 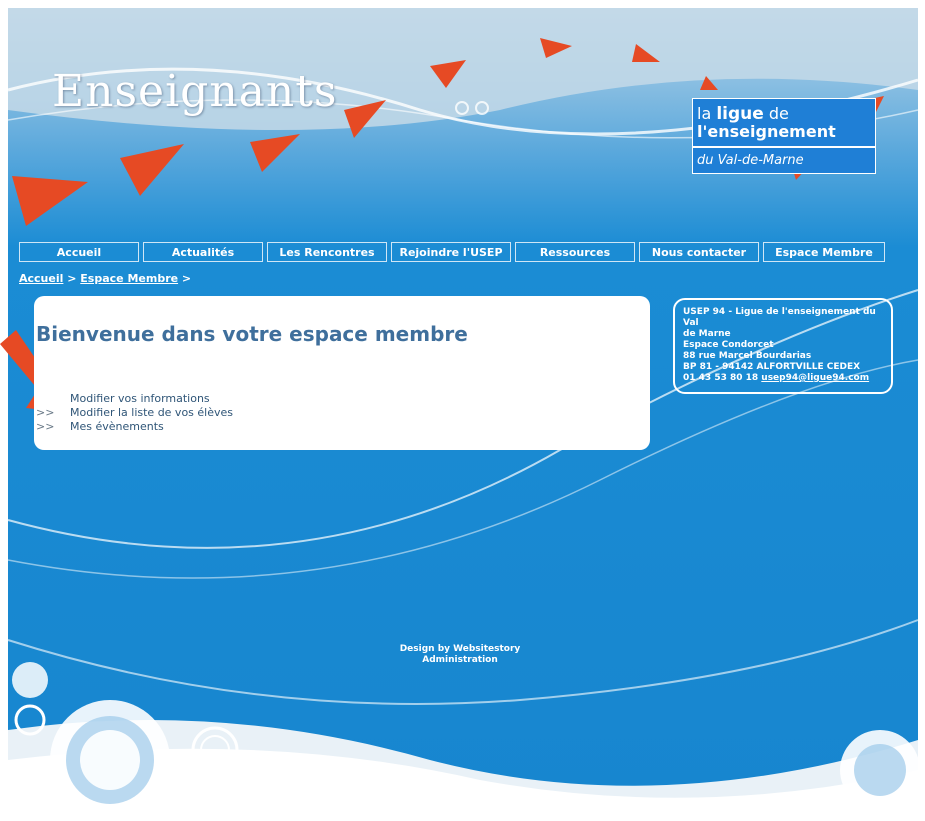 What do you see at coordinates (707, 334) in the screenshot?
I see `contact-line: de Marne` at bounding box center [707, 334].